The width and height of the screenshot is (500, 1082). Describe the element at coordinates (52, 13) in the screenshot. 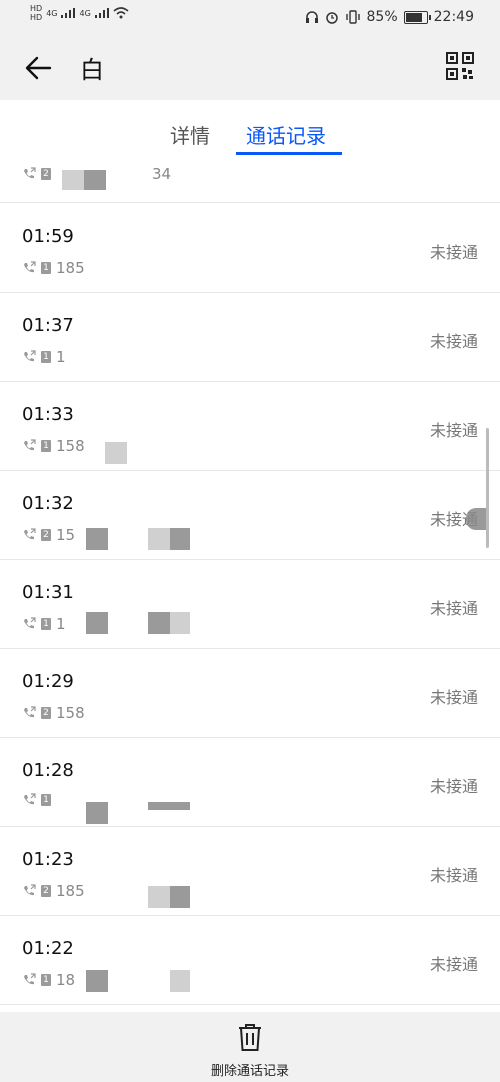

I see `network-type-1: 4G` at that location.